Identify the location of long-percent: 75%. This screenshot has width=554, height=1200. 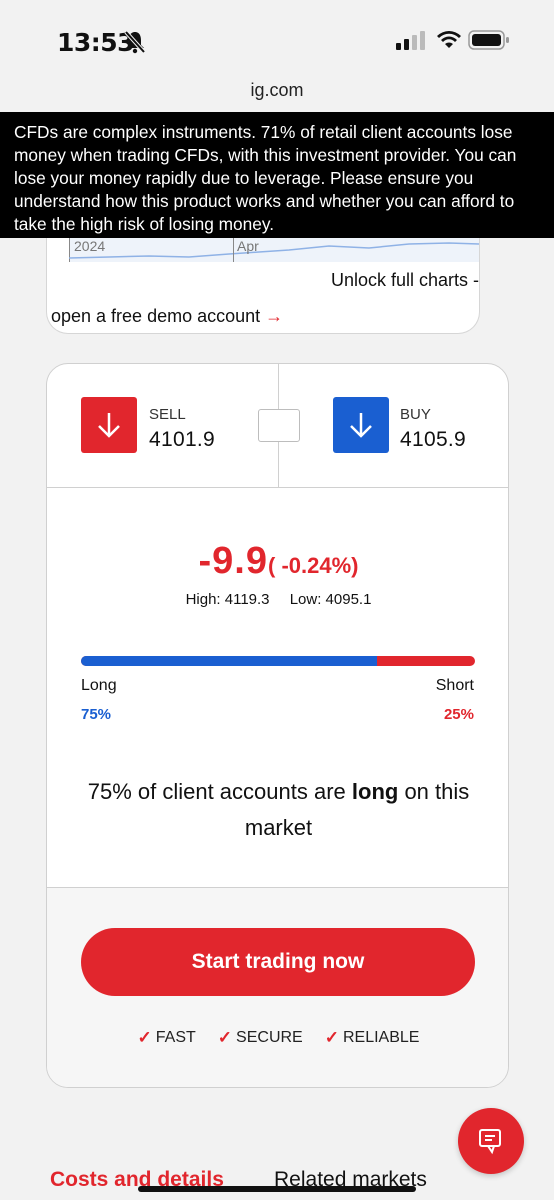
(96, 714).